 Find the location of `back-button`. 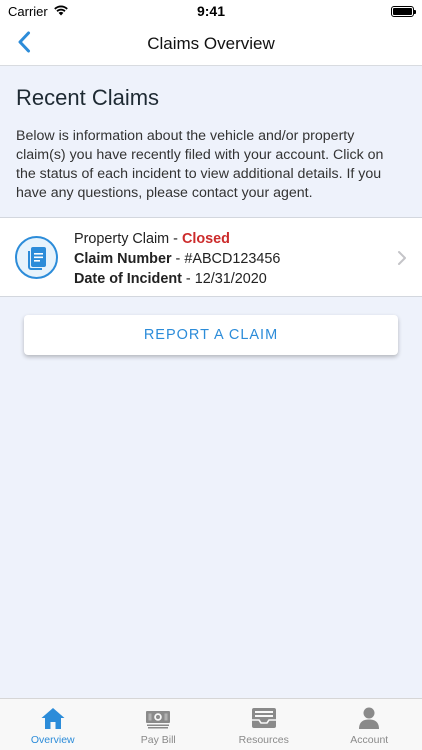

back-button is located at coordinates (24, 44).